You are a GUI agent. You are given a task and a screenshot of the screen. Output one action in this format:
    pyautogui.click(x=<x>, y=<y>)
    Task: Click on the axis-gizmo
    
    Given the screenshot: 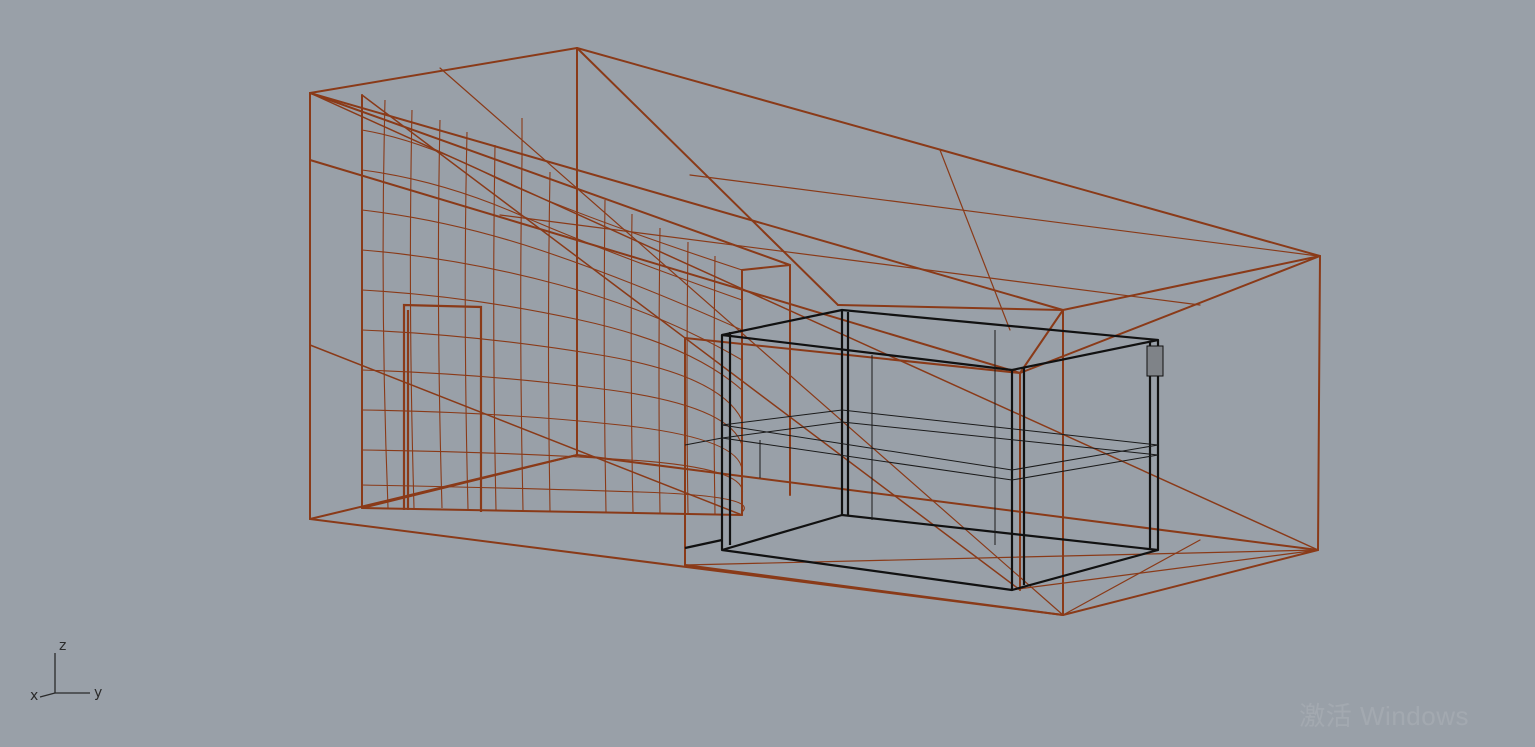 What is the action you would take?
    pyautogui.click(x=64, y=675)
    